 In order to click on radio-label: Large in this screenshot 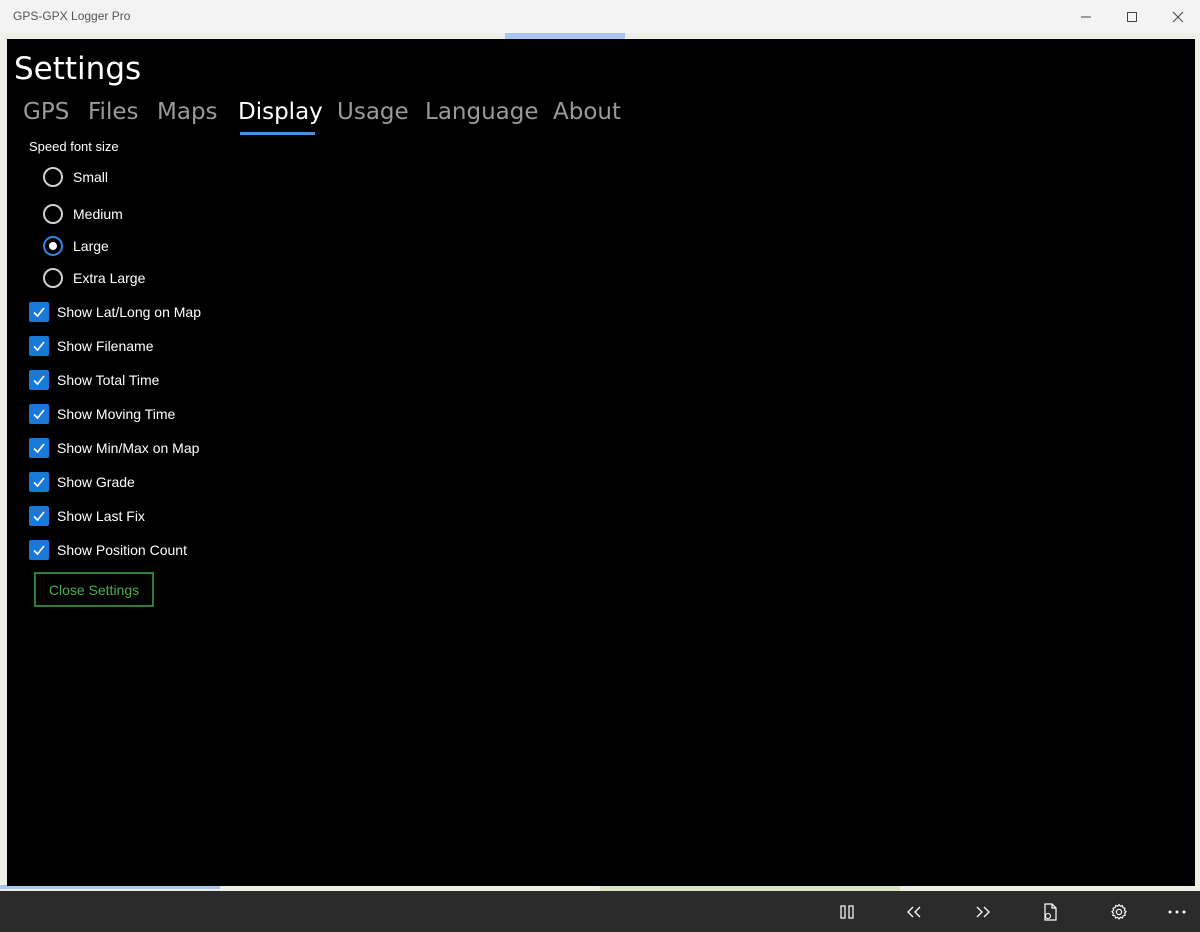, I will do `click(91, 246)`.